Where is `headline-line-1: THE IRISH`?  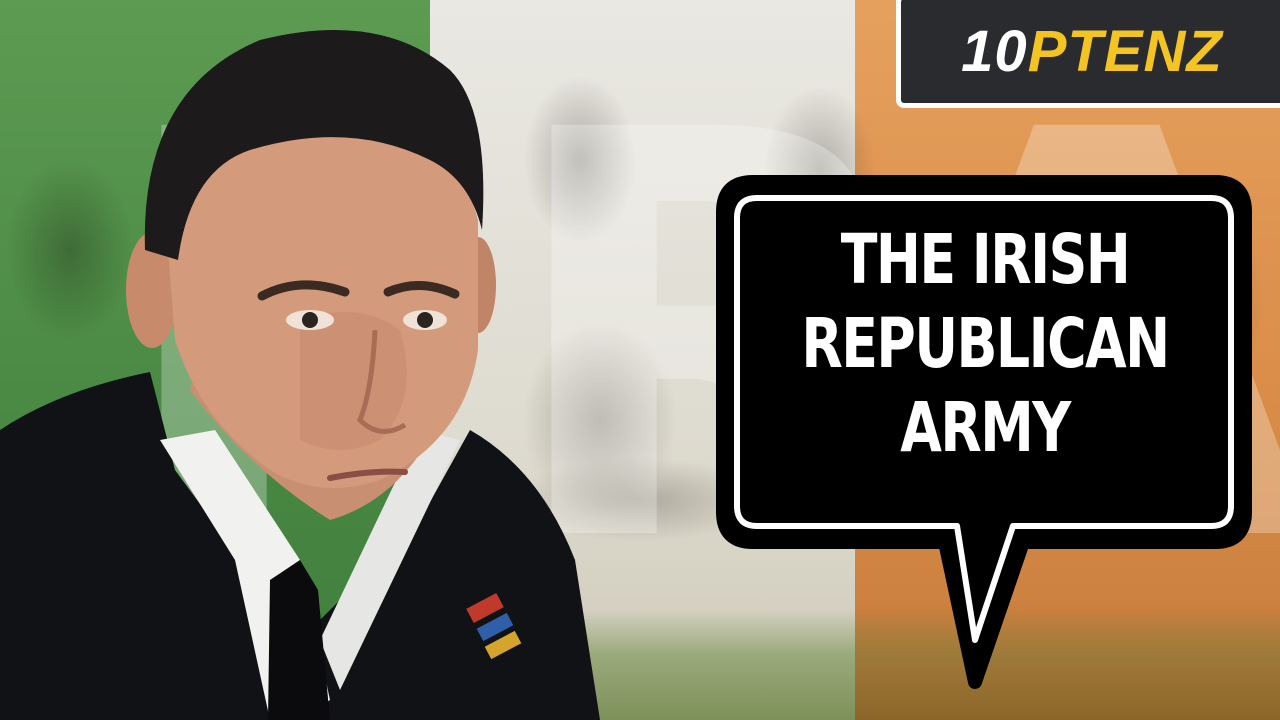
headline-line-1: THE IRISH is located at coordinates (985, 260).